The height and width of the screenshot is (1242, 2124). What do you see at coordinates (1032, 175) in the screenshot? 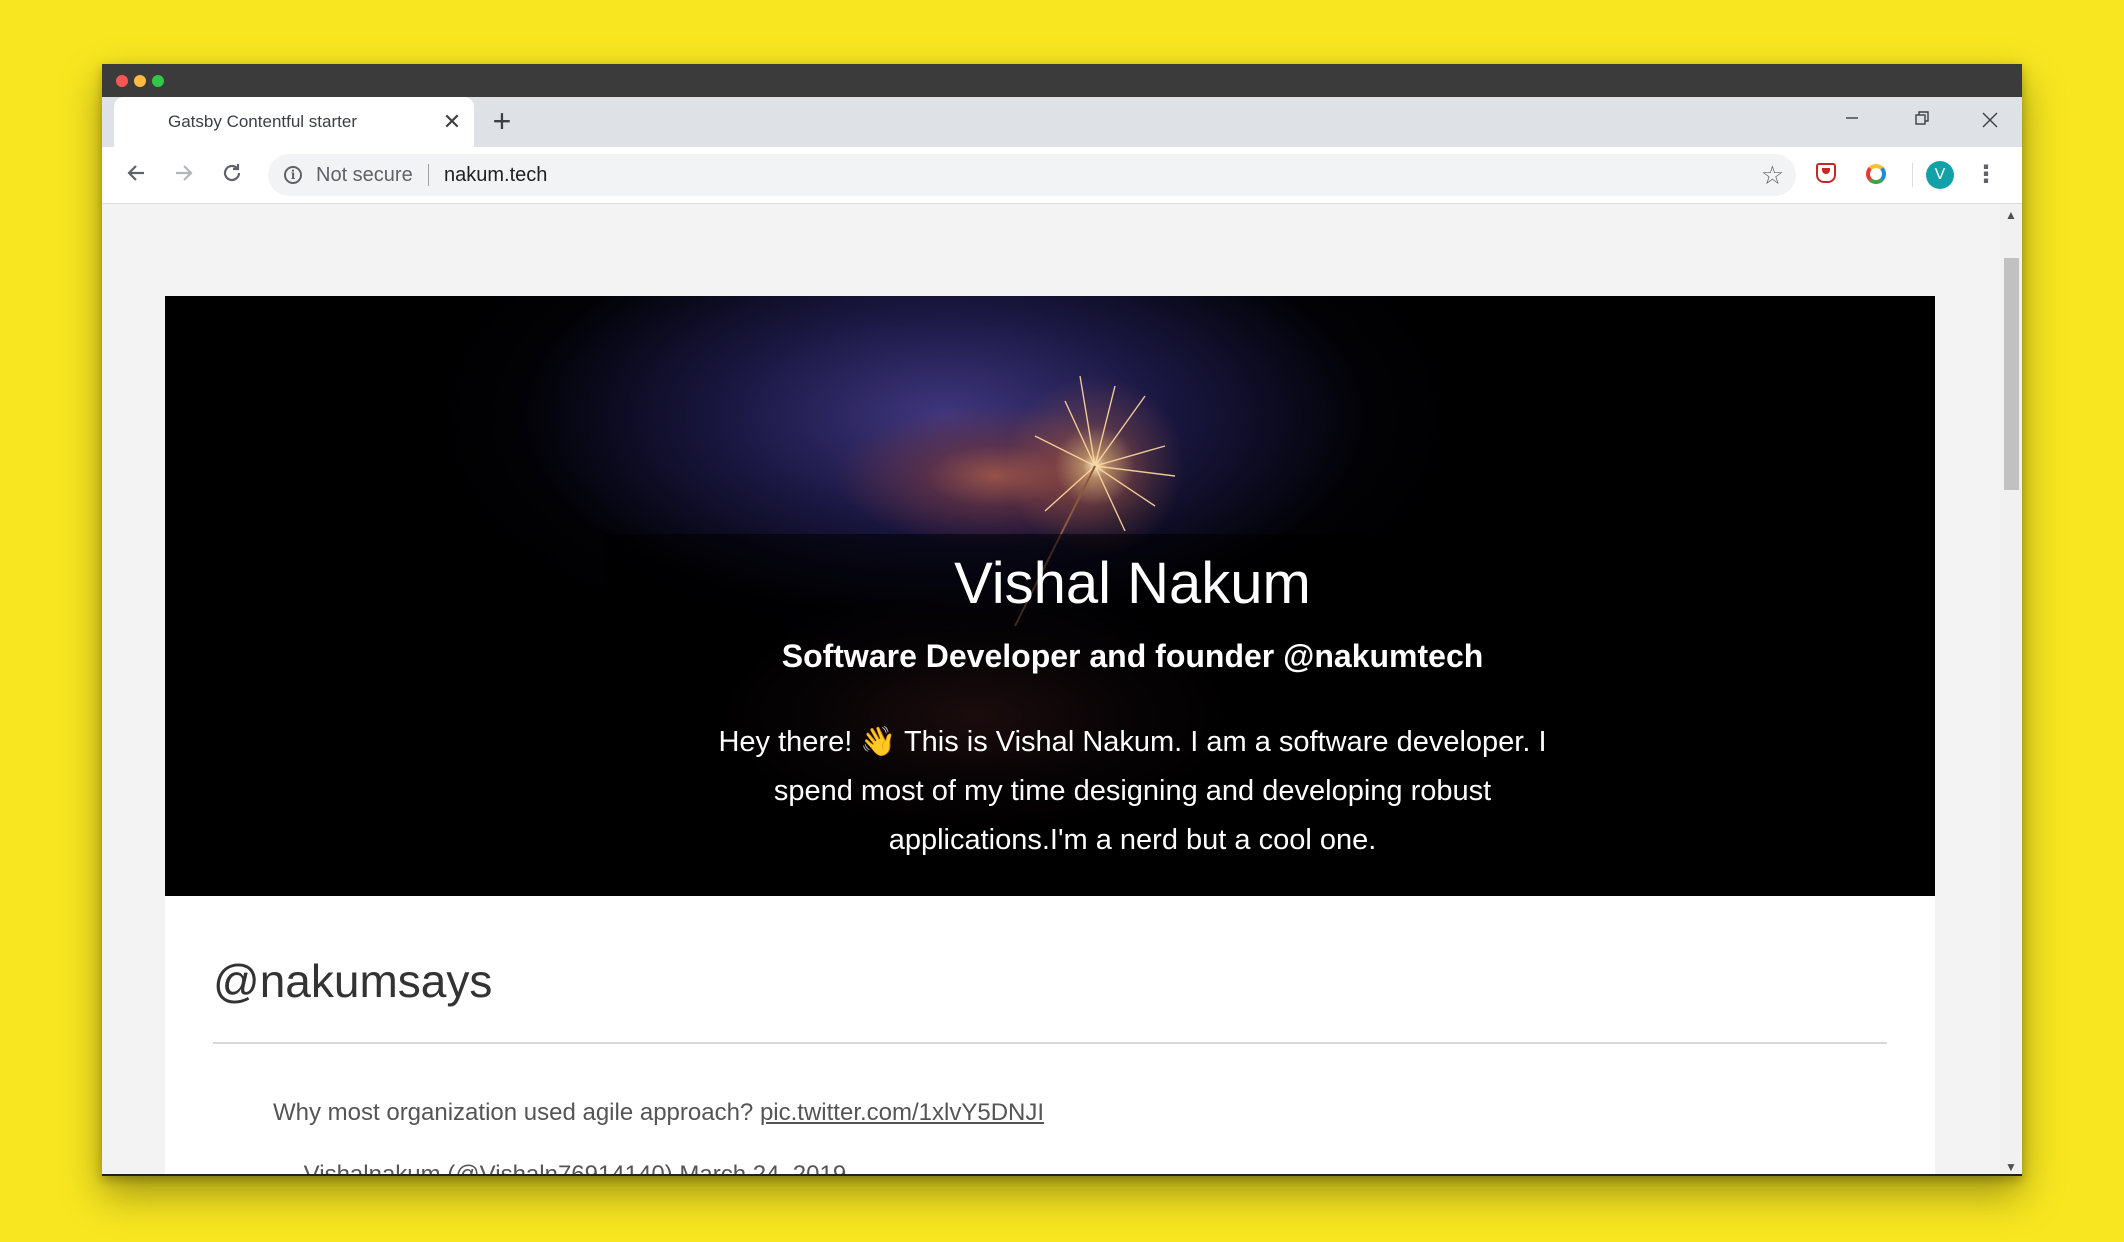
I see `address-bar: i Not secure nakum.tech ☆` at bounding box center [1032, 175].